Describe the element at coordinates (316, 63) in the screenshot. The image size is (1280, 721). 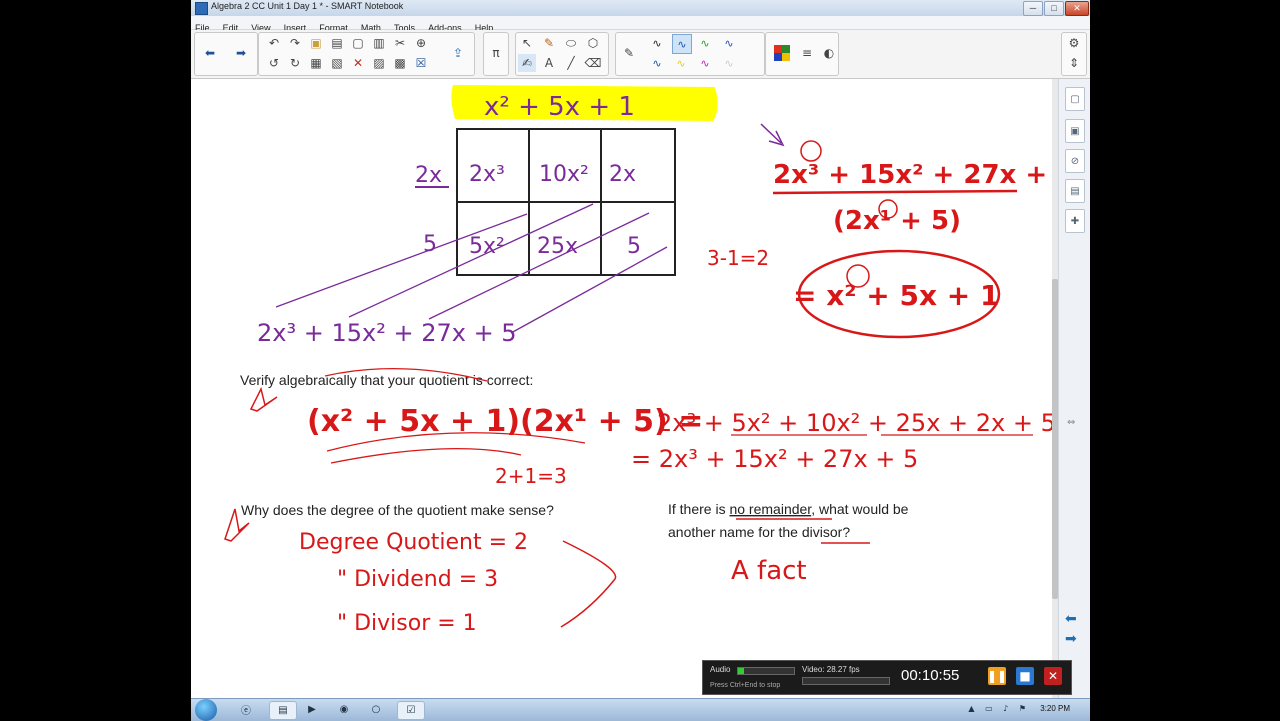
I see `save-icon: ▦` at that location.